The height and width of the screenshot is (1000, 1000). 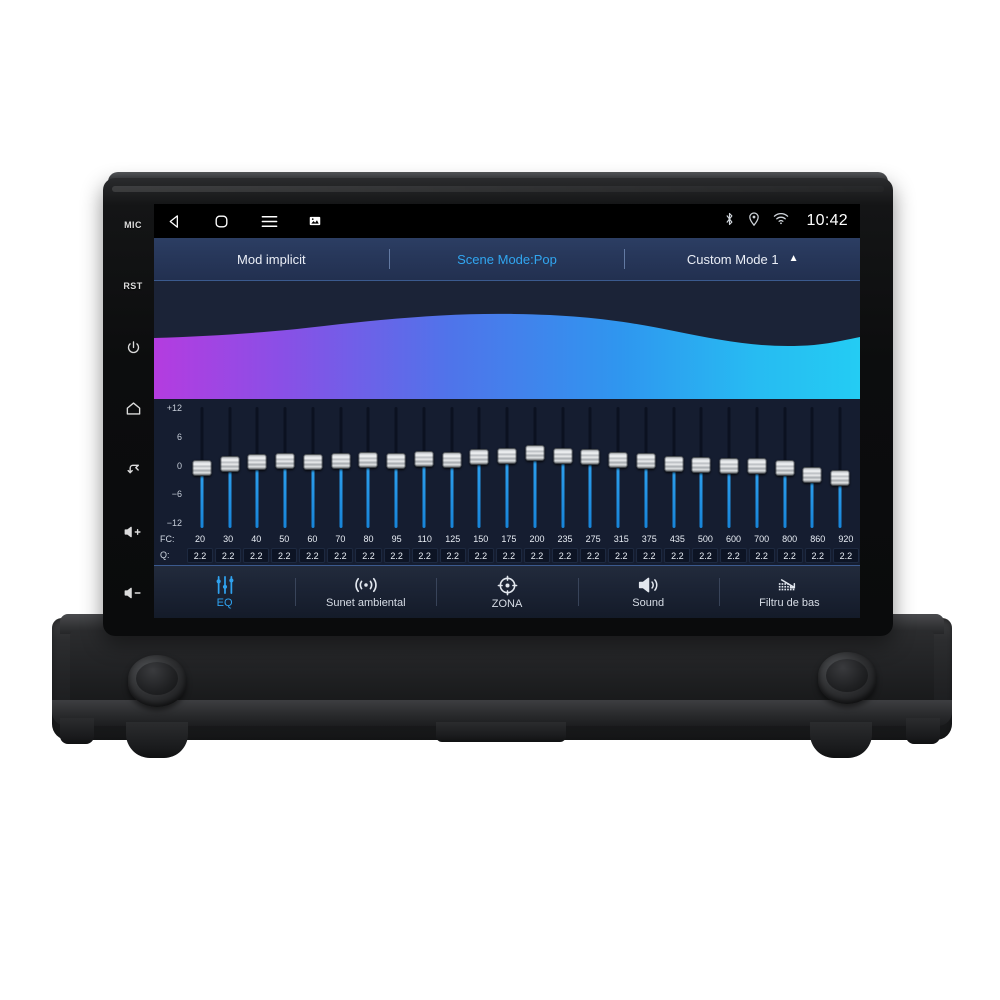 I want to click on eq-slider-fill, so click(x=618, y=494).